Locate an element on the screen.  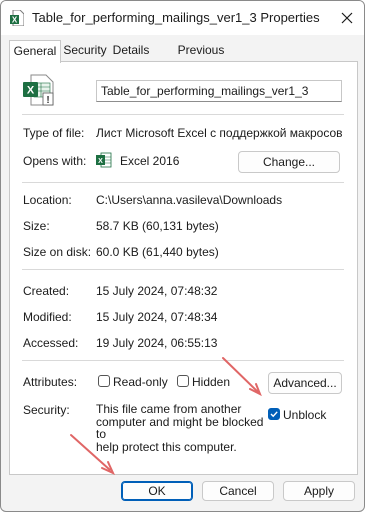
close-icon is located at coordinates (347, 18).